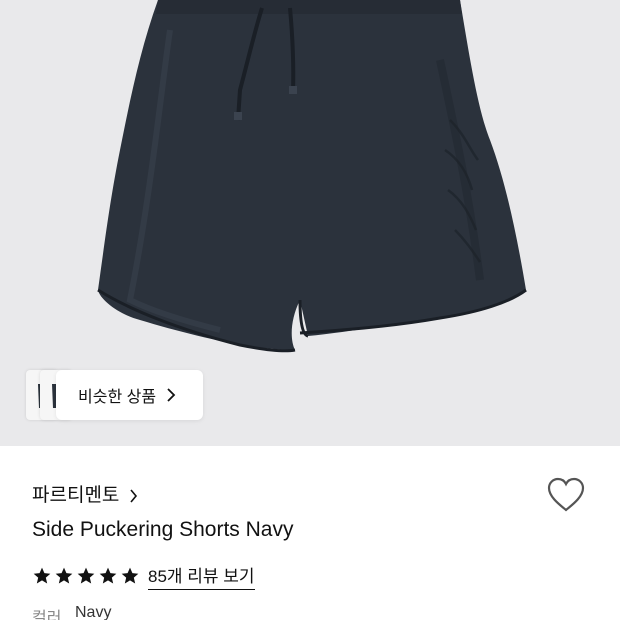 The width and height of the screenshot is (620, 620). I want to click on similar-products-label-box: 비슷한 상품, so click(129, 395).